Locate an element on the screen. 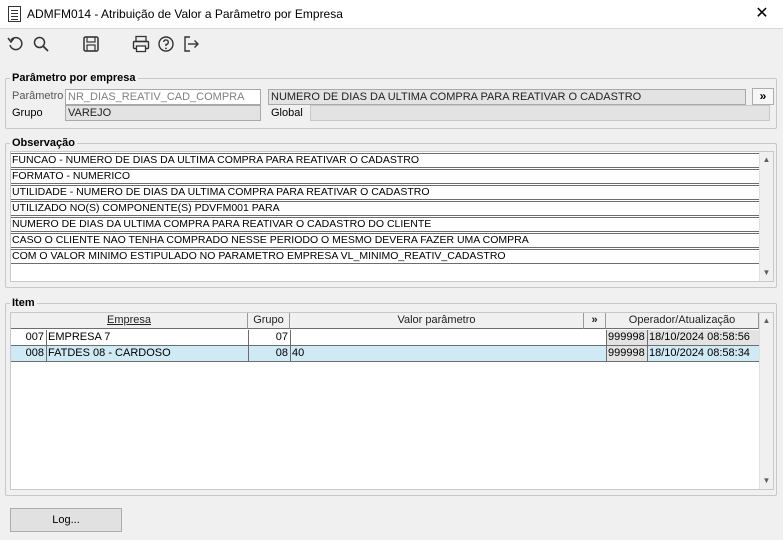 The image size is (783, 540). observacao-section-legend: Observação is located at coordinates (43, 143).